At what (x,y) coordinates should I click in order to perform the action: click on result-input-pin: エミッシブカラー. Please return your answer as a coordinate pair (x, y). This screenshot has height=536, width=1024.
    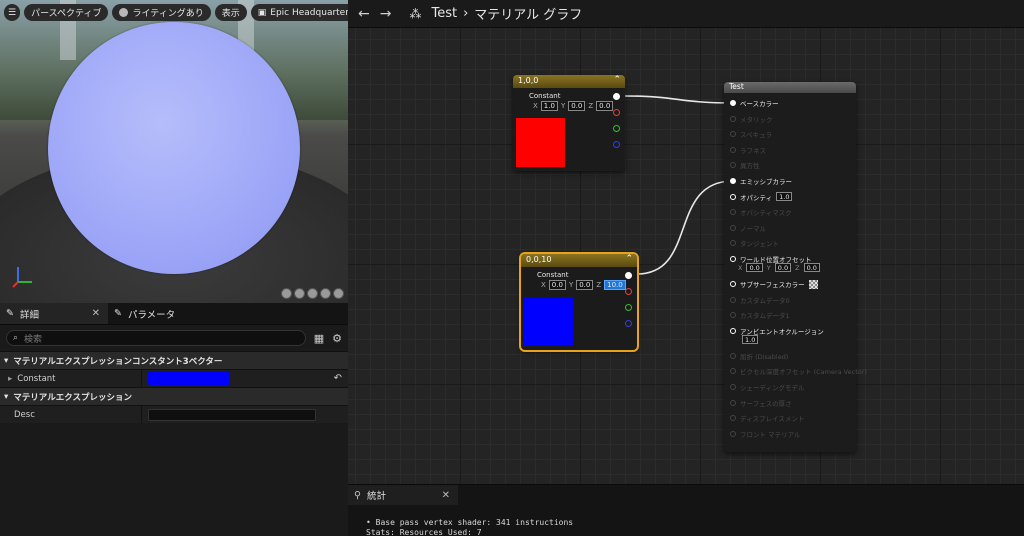
    Looking at the image, I should click on (761, 181).